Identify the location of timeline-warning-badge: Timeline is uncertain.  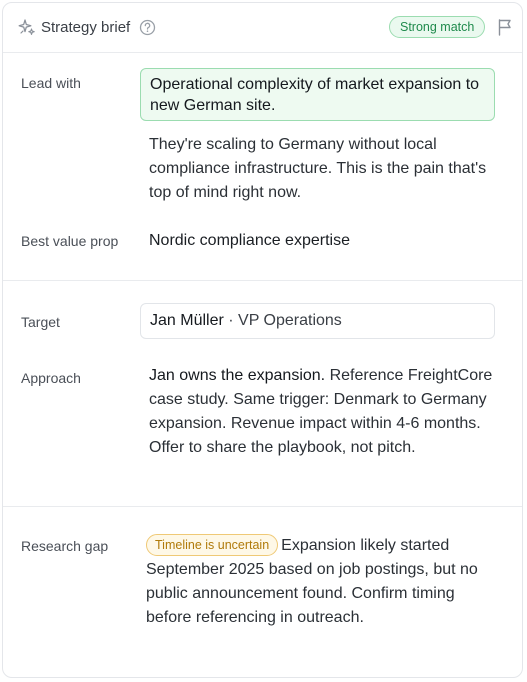
(212, 545).